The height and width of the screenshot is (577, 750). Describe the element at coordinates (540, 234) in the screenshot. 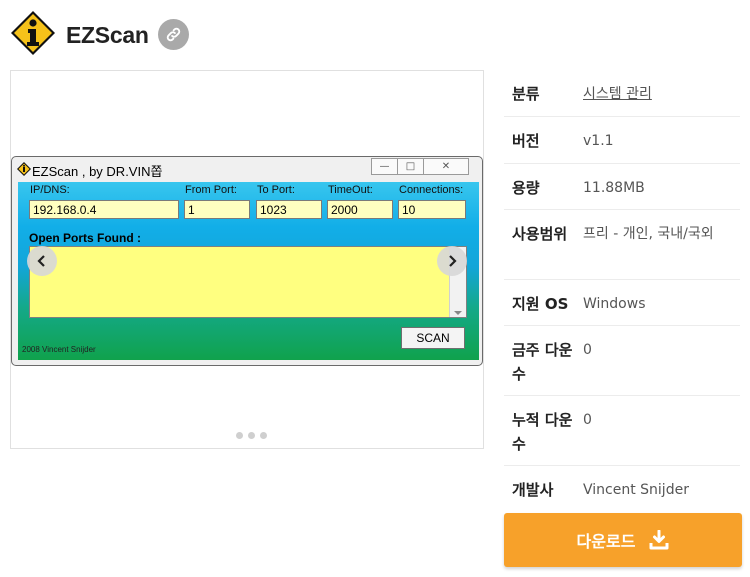

I see `info-key: 사용범위` at that location.